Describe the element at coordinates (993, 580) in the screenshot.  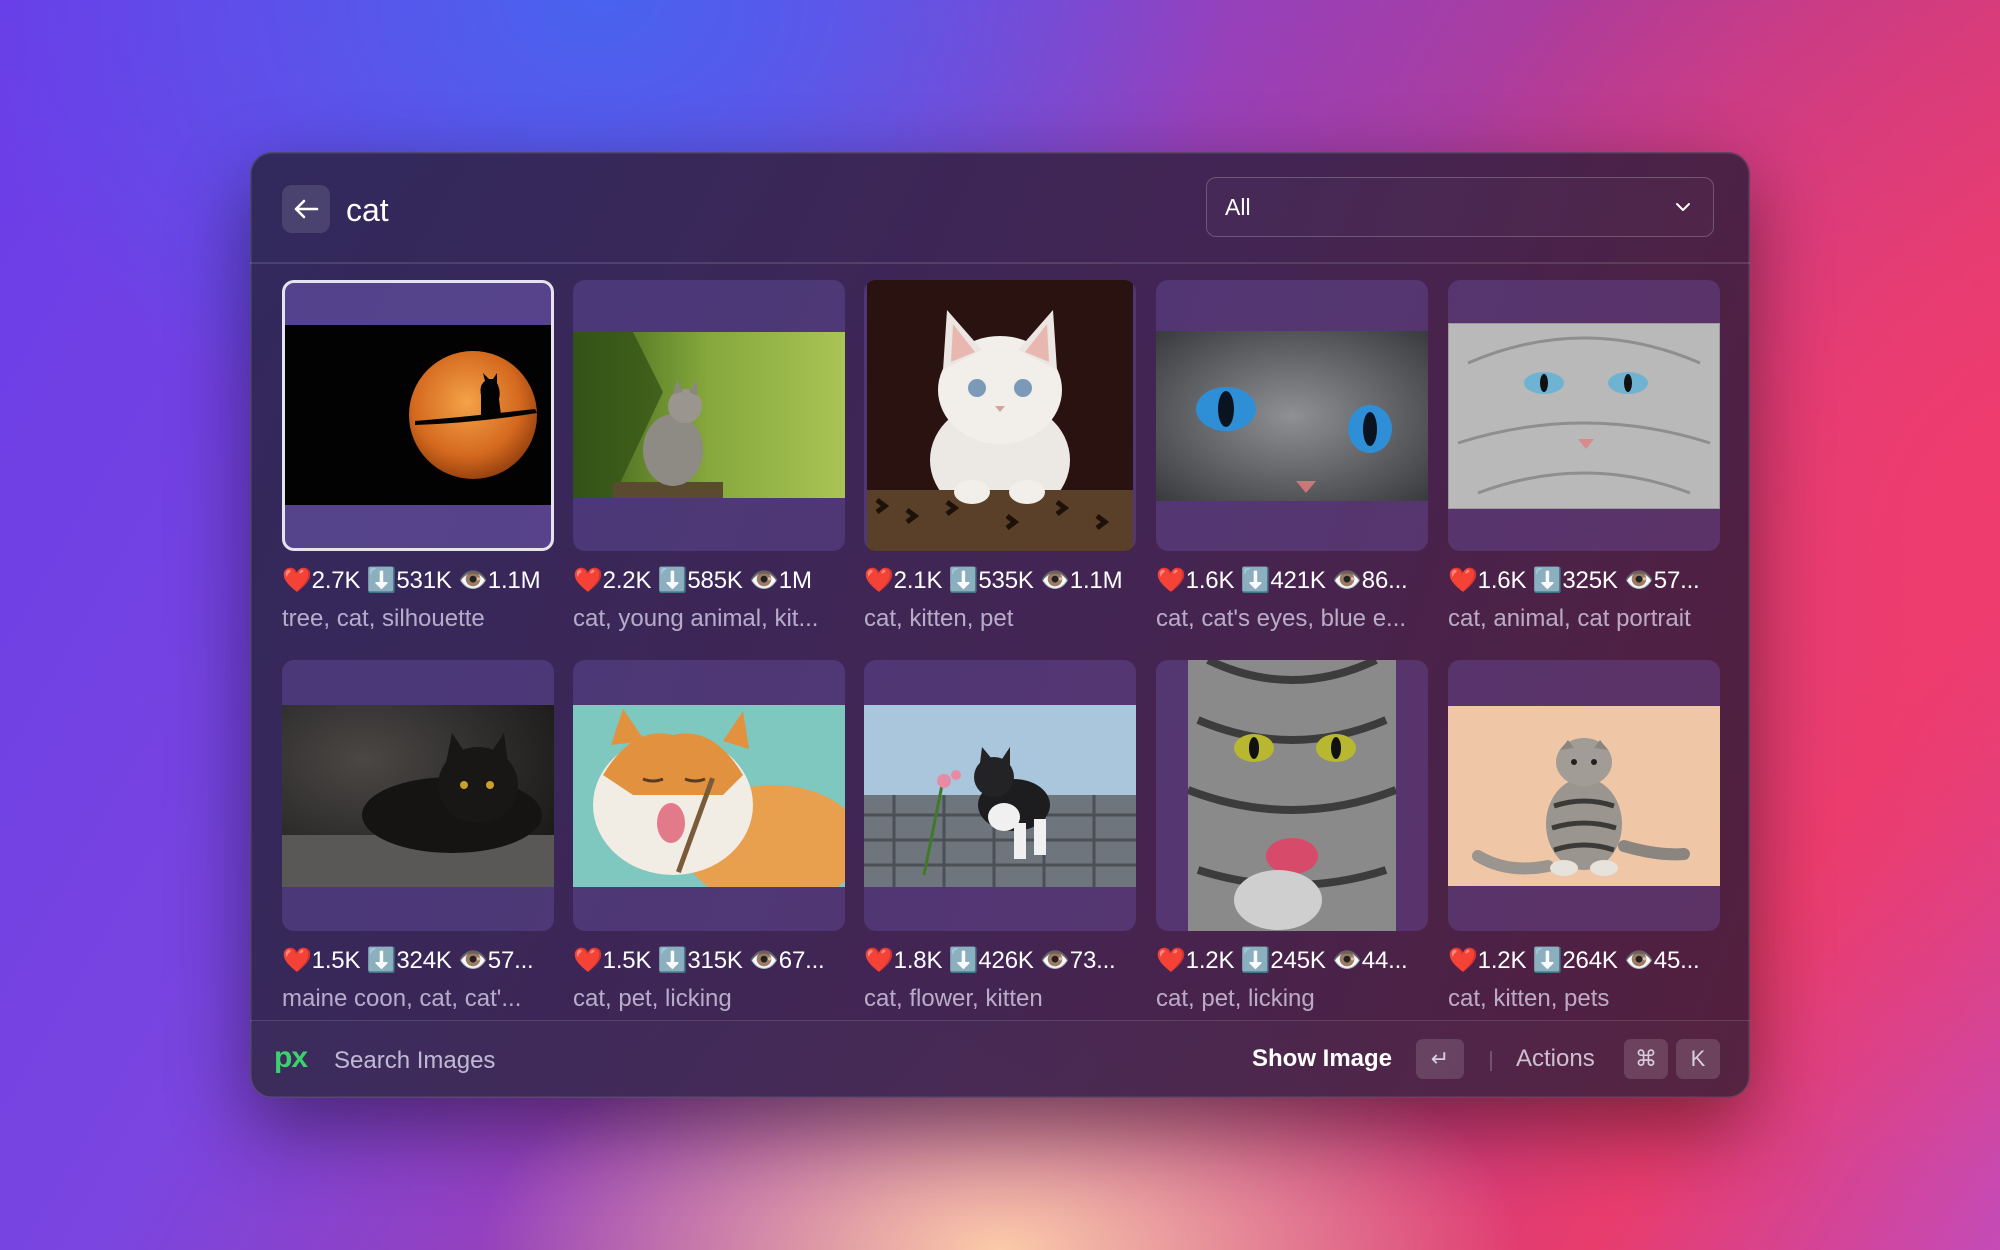
I see `image-stats: ❤️2.1K ⬇️535K 👁️1.1M` at that location.